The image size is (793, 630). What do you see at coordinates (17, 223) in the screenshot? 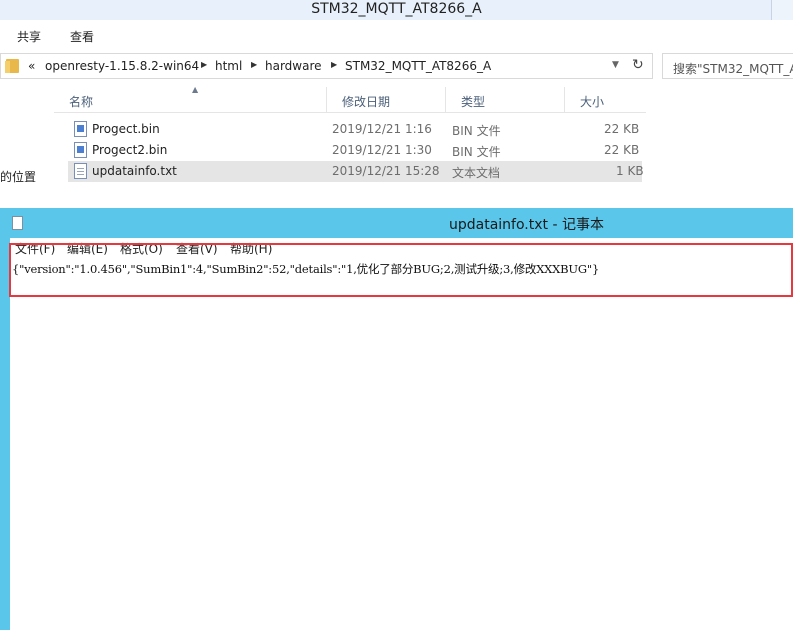
I see `notepad-icon` at bounding box center [17, 223].